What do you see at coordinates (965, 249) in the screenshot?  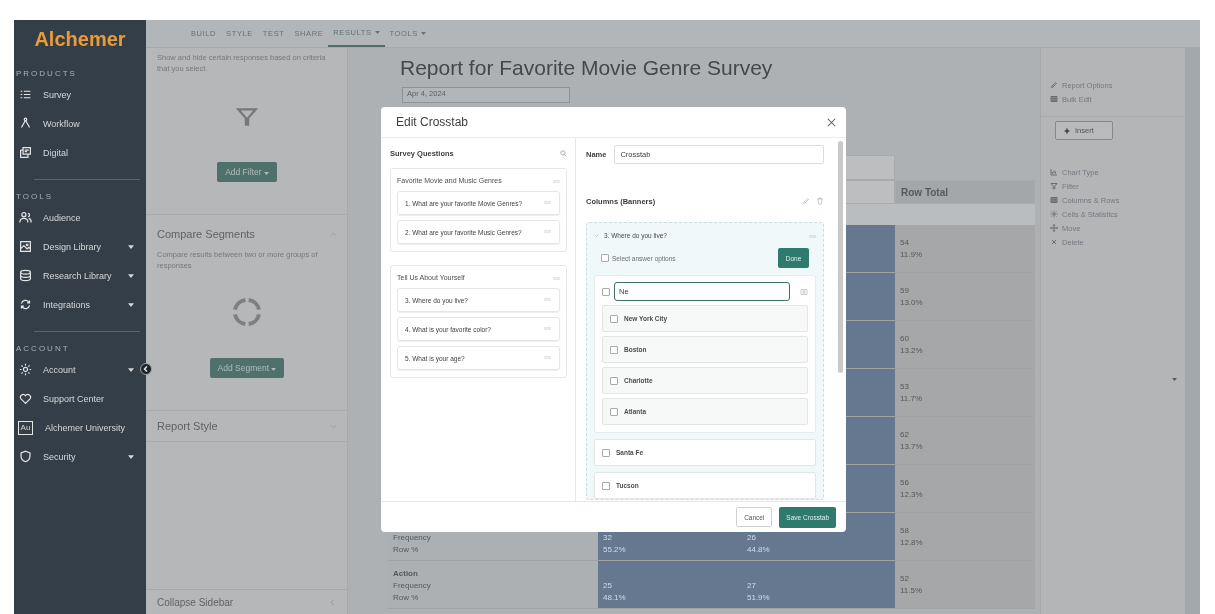 I see `table-cell: 54 11.9%` at bounding box center [965, 249].